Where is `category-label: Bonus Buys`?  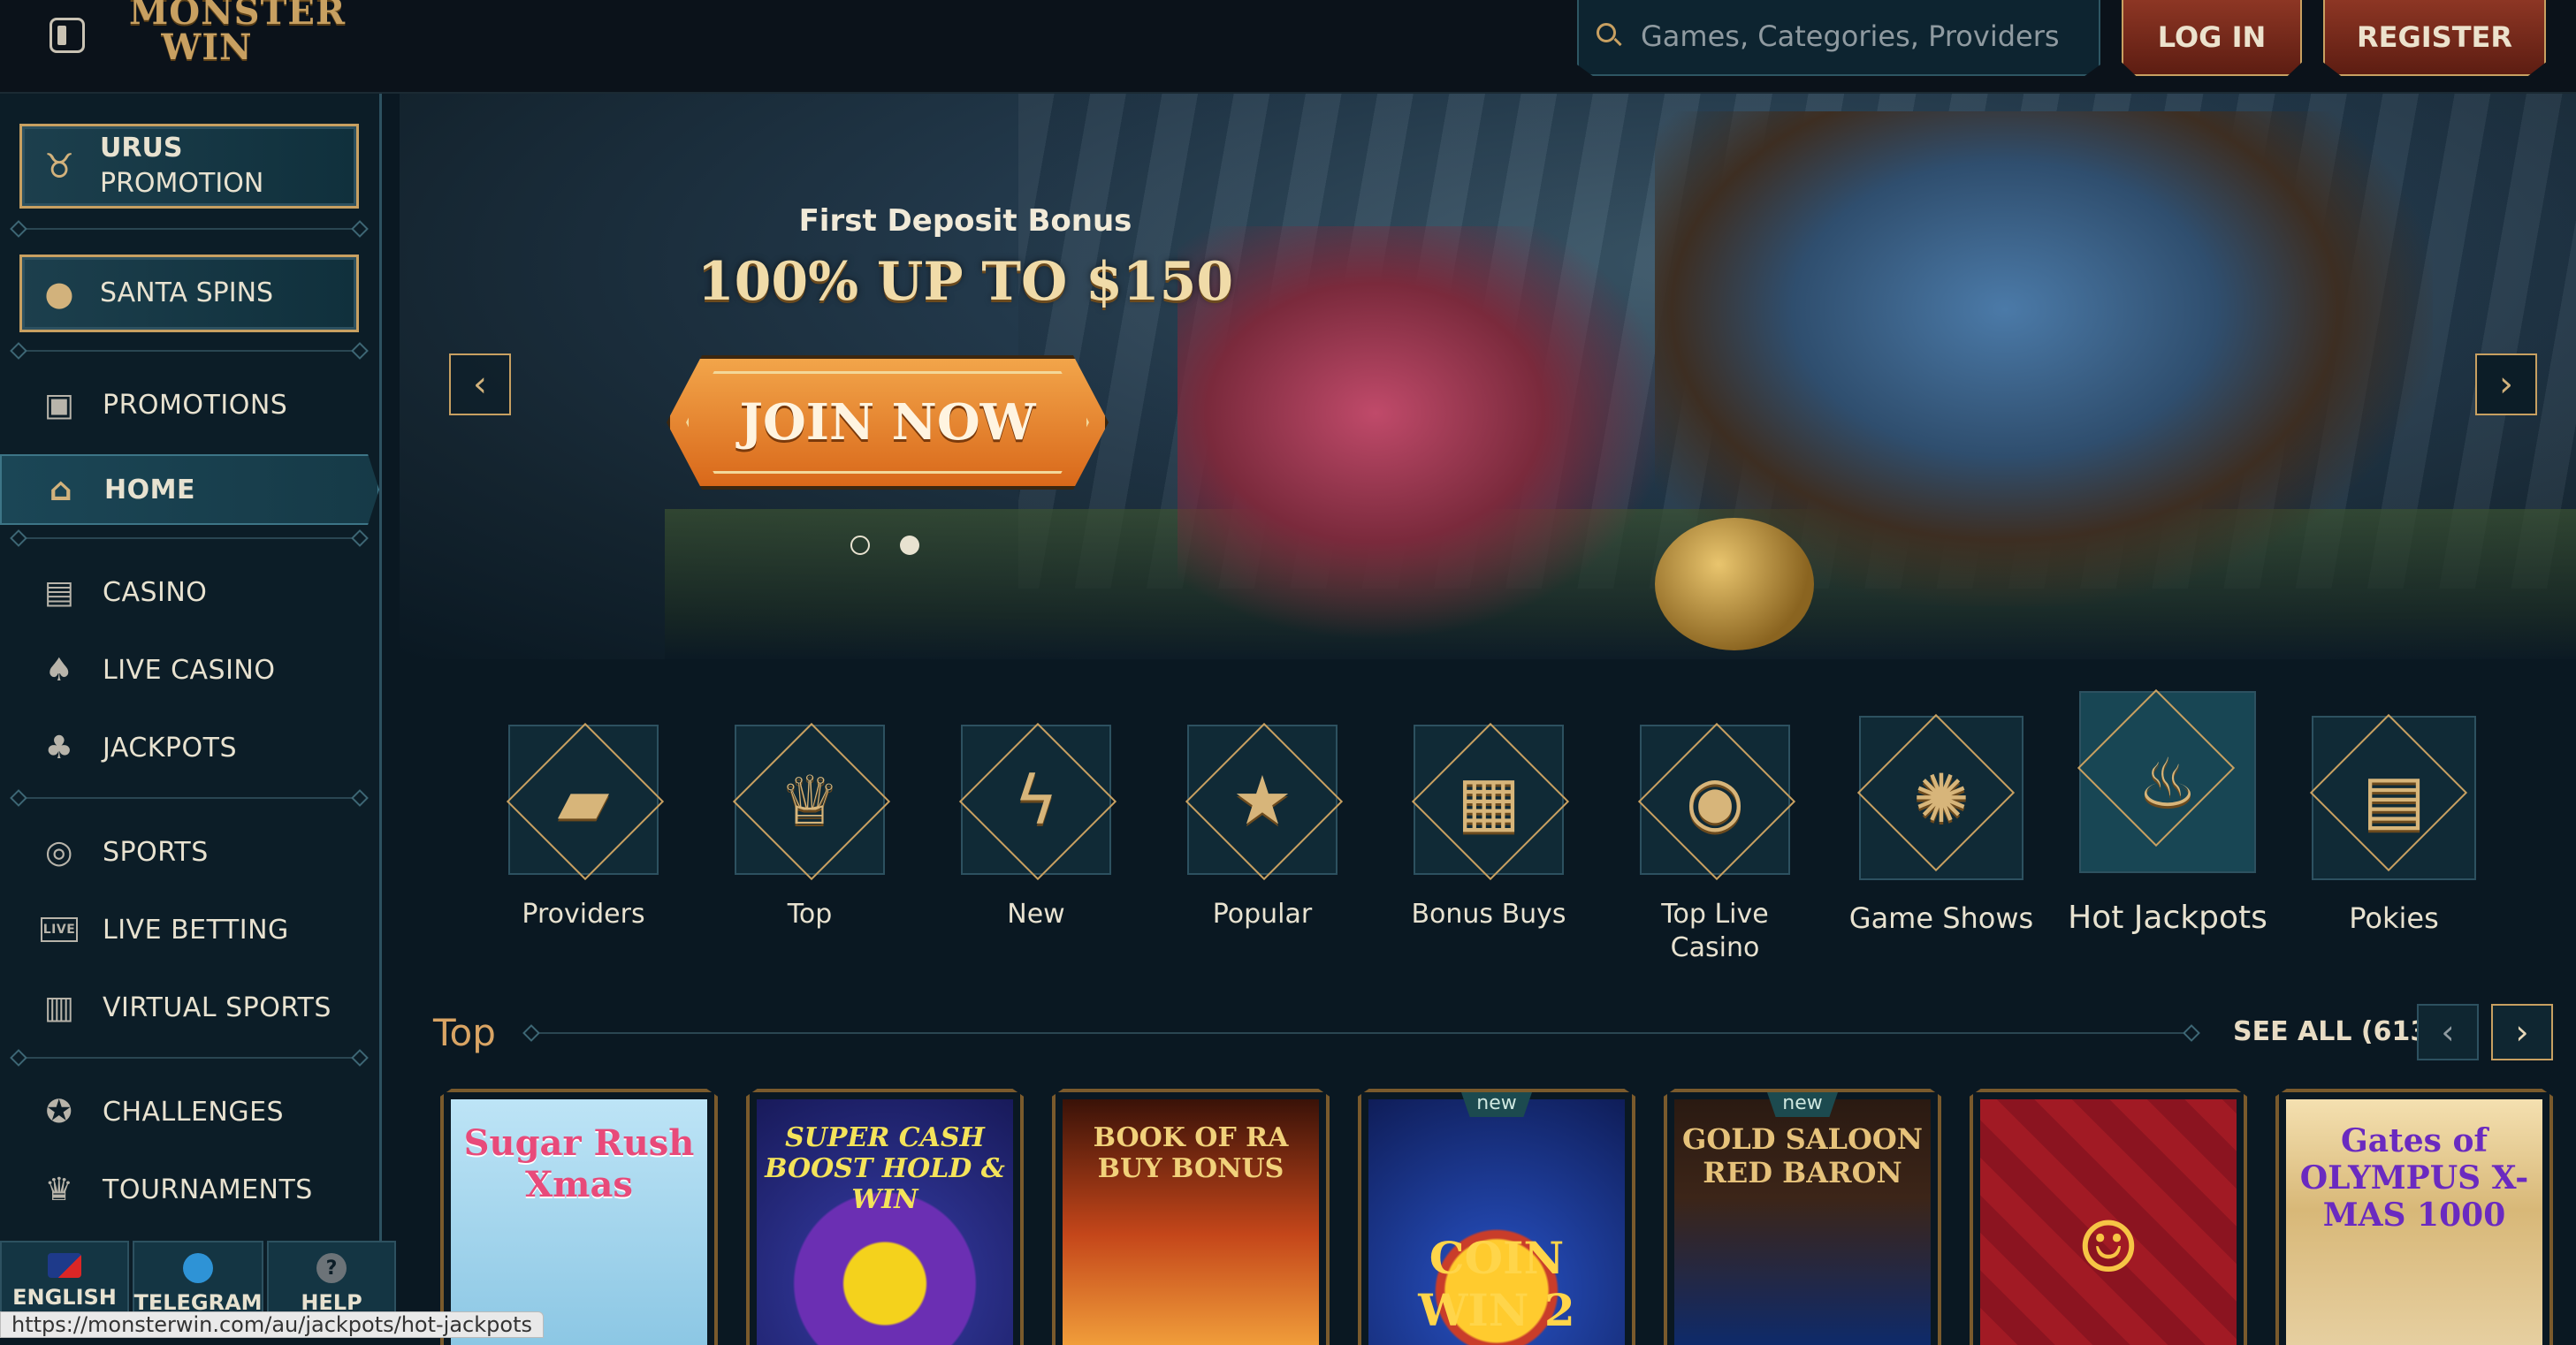
category-label: Bonus Buys is located at coordinates (1488, 914).